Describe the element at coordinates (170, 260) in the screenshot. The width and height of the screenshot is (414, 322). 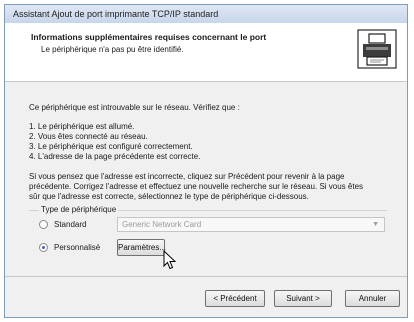
I see `mouse-pointer-icon` at that location.